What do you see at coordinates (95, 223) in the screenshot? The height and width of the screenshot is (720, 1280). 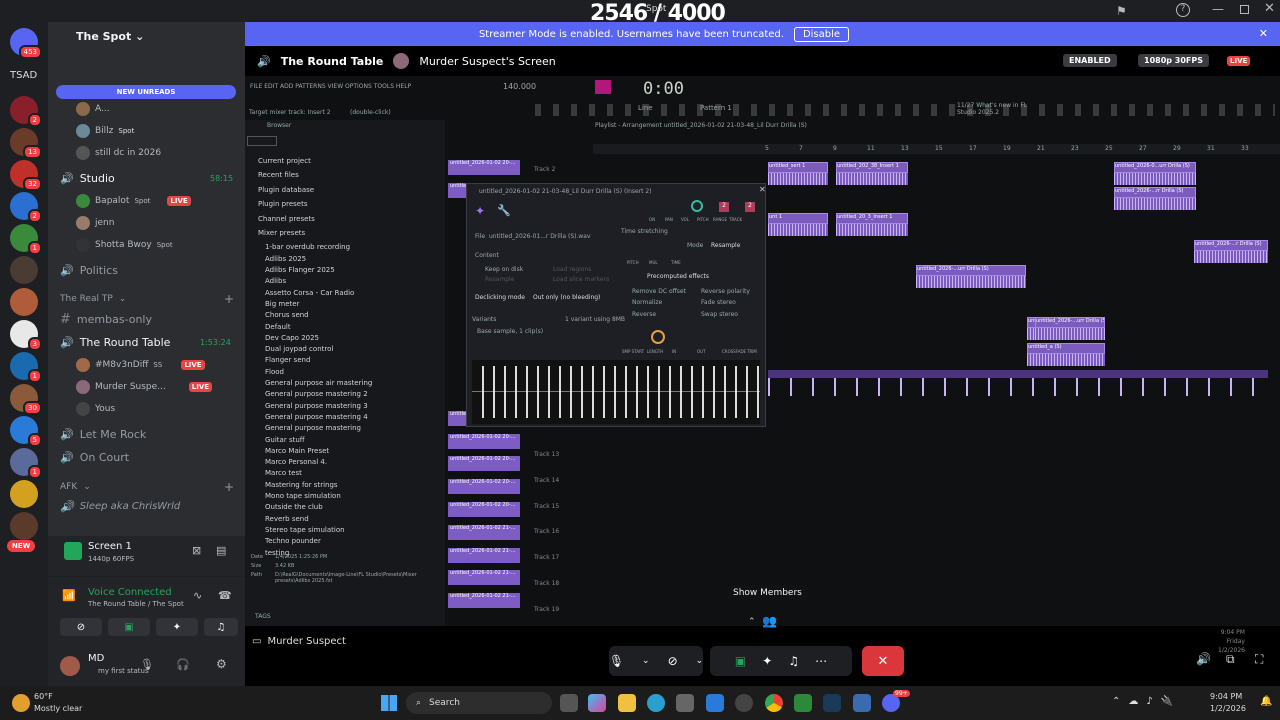 I see `voice-user-jenn: jenn` at bounding box center [95, 223].